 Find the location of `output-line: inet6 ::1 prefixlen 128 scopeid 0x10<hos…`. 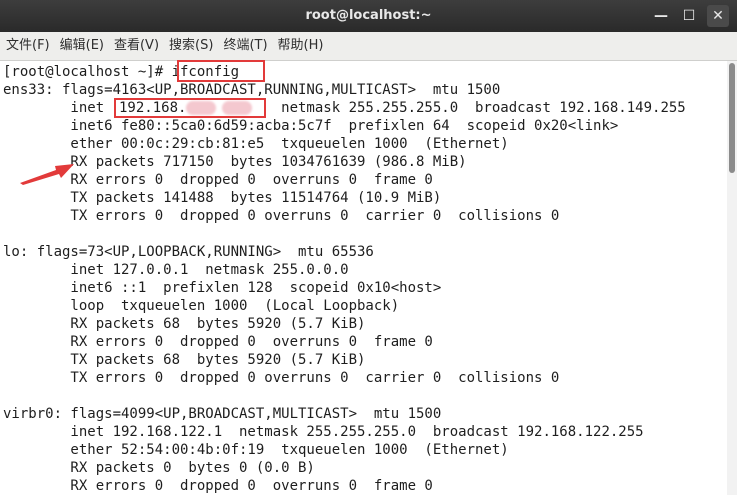

output-line: inet6 ::1 prefixlen 128 scopeid 0x10<hos… is located at coordinates (222, 288).